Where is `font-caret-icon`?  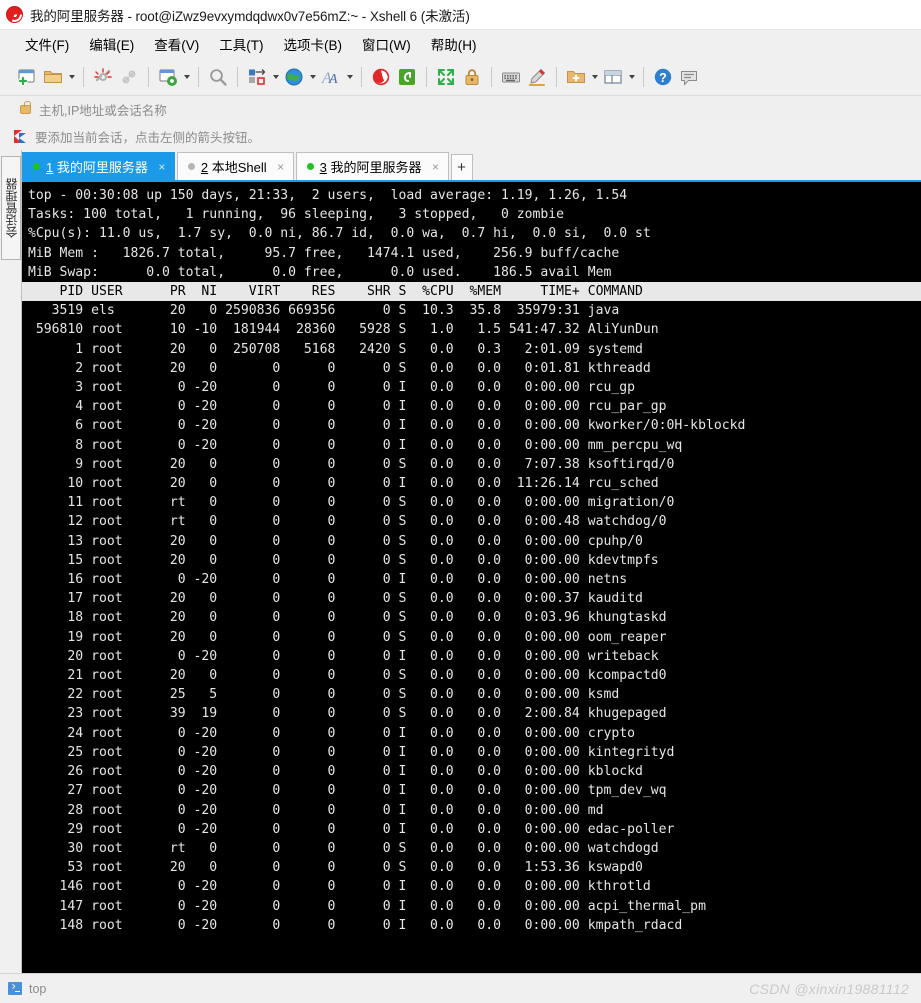 font-caret-icon is located at coordinates (349, 77).